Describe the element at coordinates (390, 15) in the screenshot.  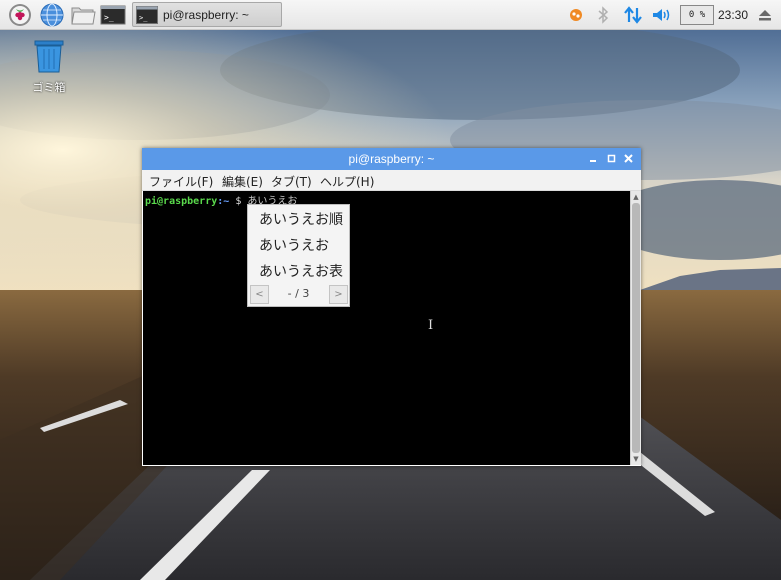
I see `taskbar: >_ >_ pi@raspberry: ~ 0 % 23:30` at that location.